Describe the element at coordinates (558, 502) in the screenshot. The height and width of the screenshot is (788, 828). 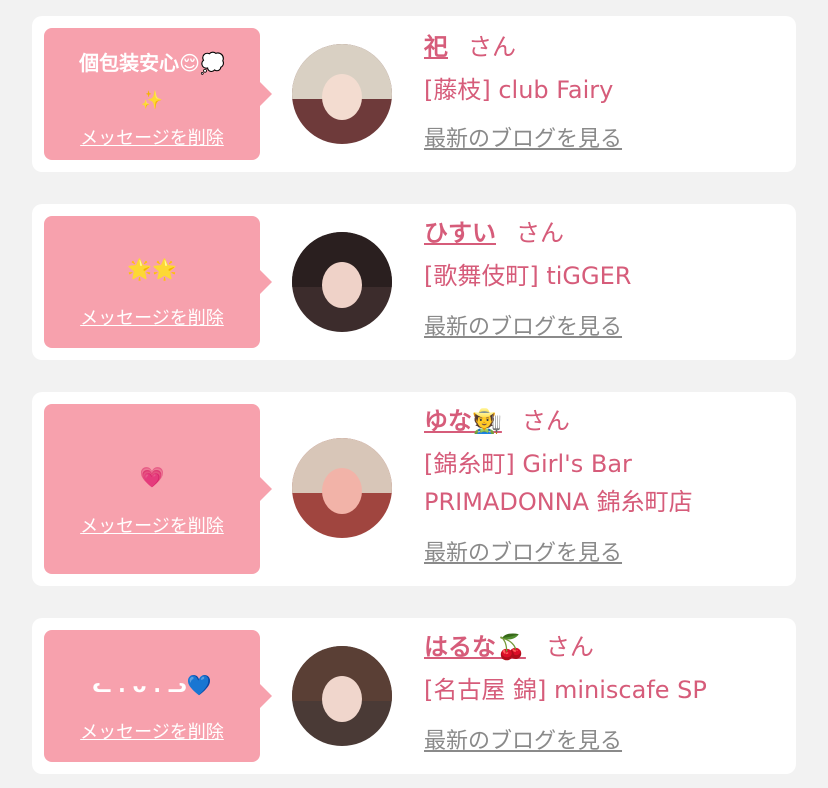
I see `shop-name: PRIMADONNA 錦糸町店` at that location.